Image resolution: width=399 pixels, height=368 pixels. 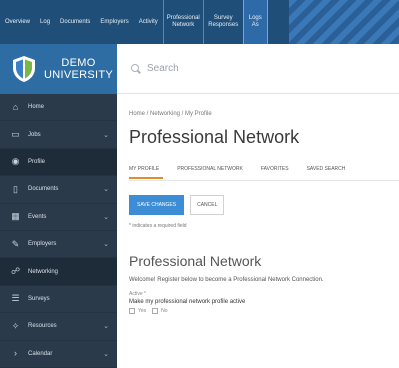 I want to click on sidebar-item-label: Employers, so click(x=42, y=244).